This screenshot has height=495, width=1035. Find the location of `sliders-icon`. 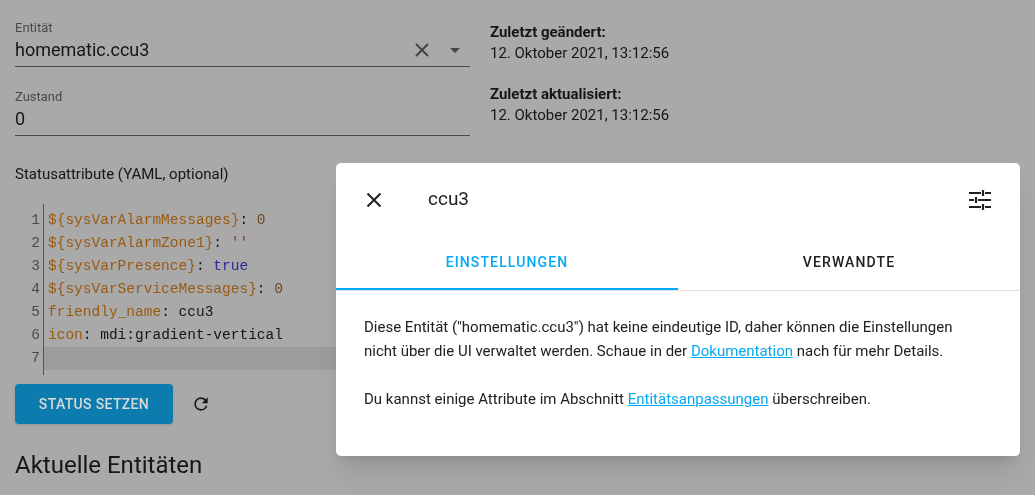

sliders-icon is located at coordinates (980, 199).